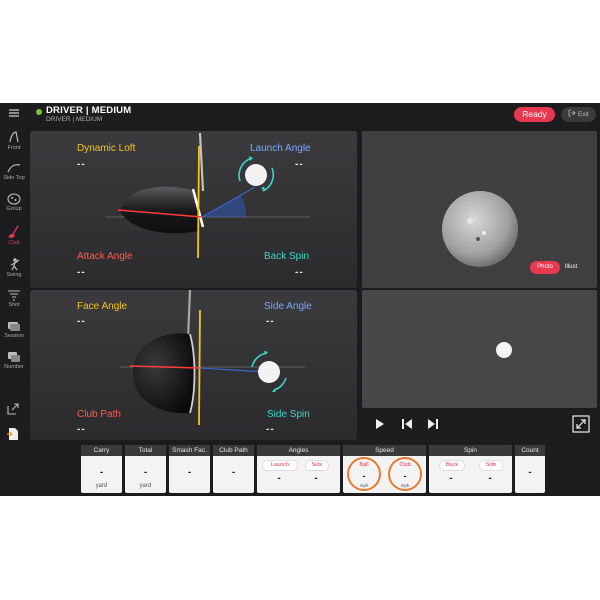  Describe the element at coordinates (101, 450) in the screenshot. I see `stat-label: Carry` at that location.